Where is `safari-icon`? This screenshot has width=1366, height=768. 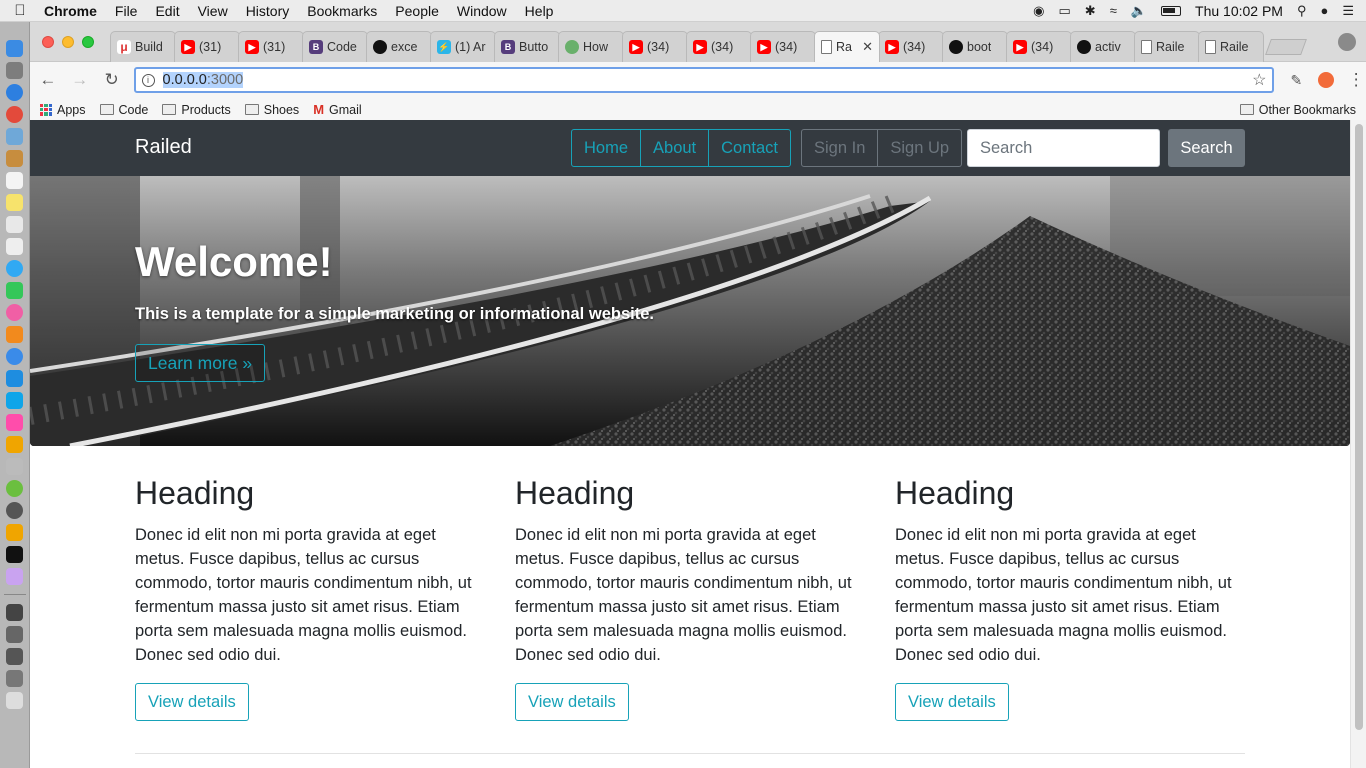
safari-icon is located at coordinates (14, 92).